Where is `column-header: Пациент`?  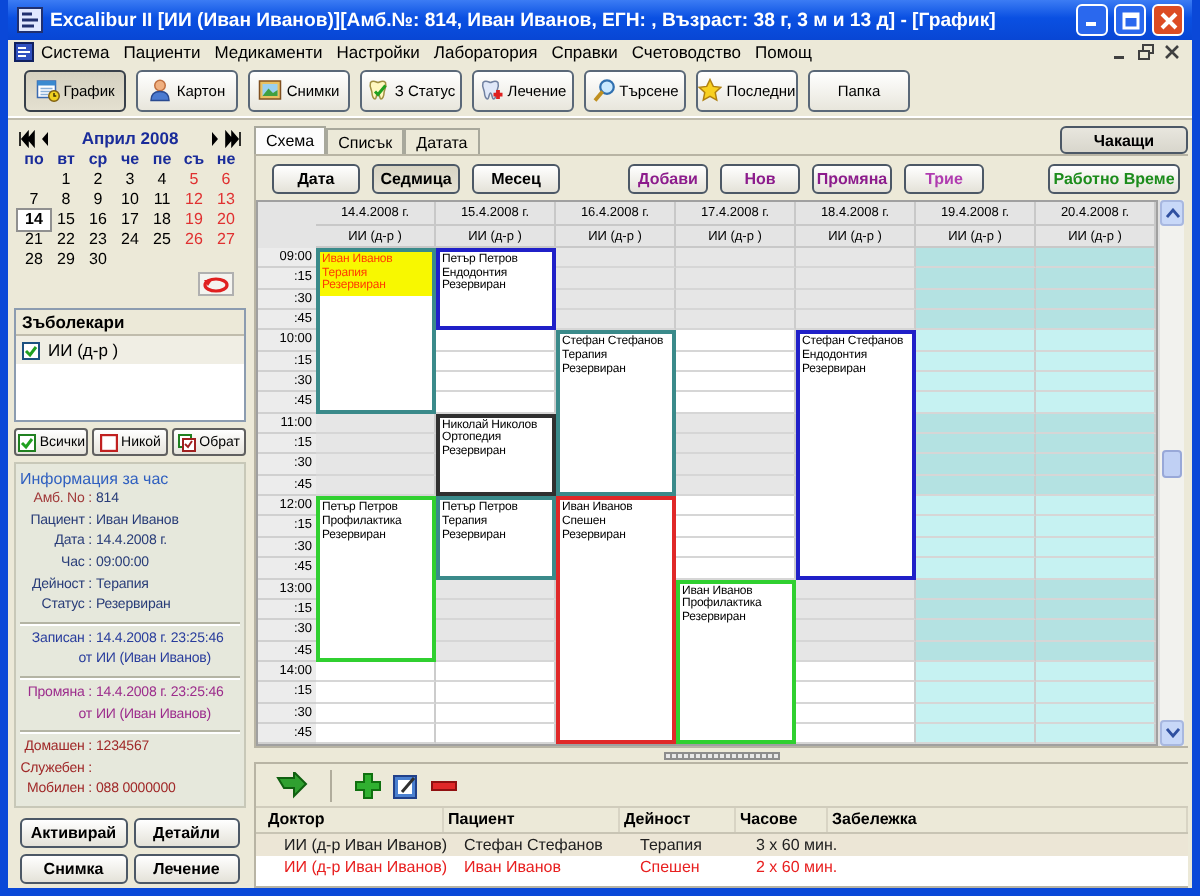 column-header: Пациент is located at coordinates (532, 820).